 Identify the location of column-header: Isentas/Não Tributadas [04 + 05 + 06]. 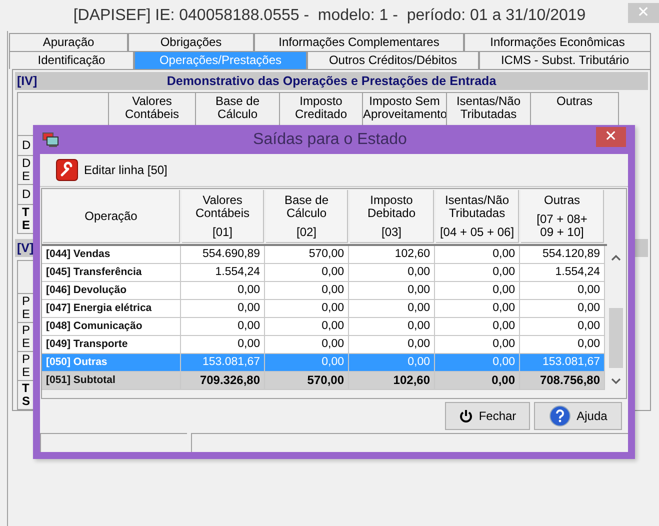
(477, 216).